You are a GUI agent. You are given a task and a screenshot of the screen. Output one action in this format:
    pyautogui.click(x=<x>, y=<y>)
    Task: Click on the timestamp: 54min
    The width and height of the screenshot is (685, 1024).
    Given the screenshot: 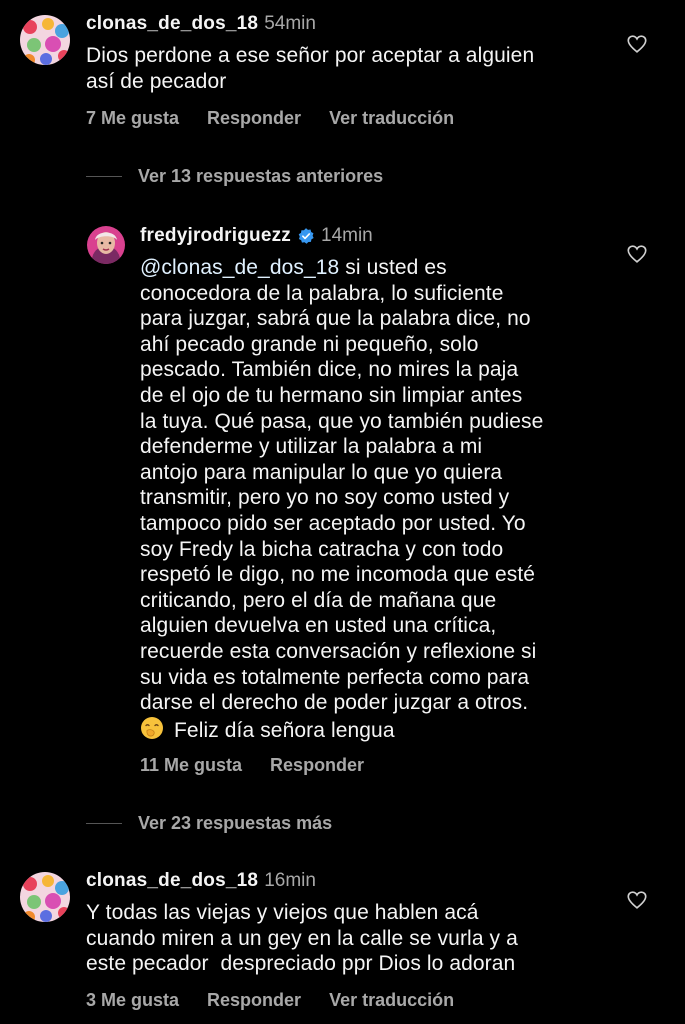 What is the action you would take?
    pyautogui.click(x=290, y=23)
    